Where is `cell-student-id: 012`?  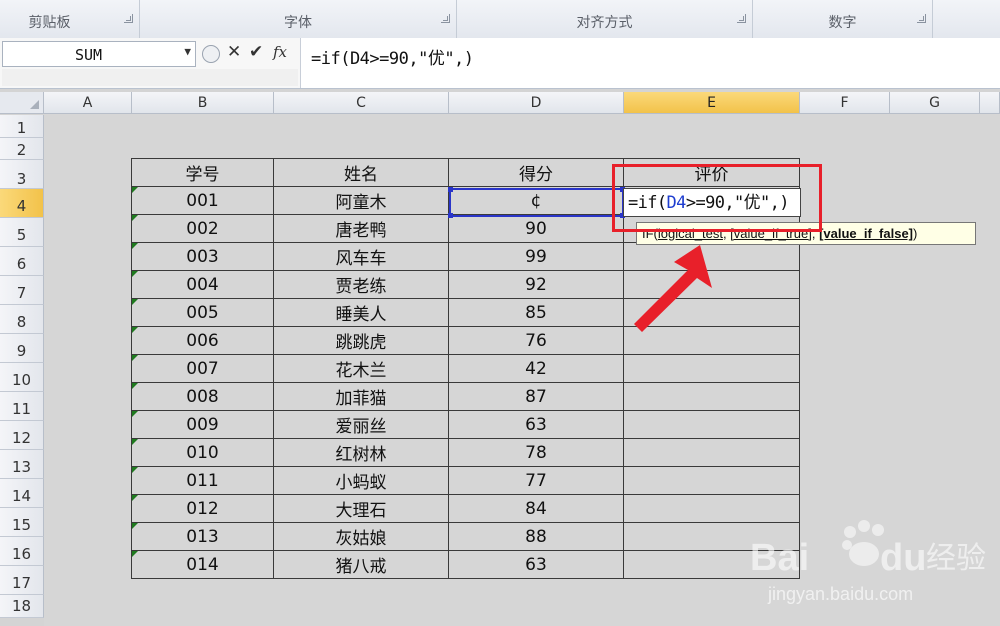 cell-student-id: 012 is located at coordinates (202, 508).